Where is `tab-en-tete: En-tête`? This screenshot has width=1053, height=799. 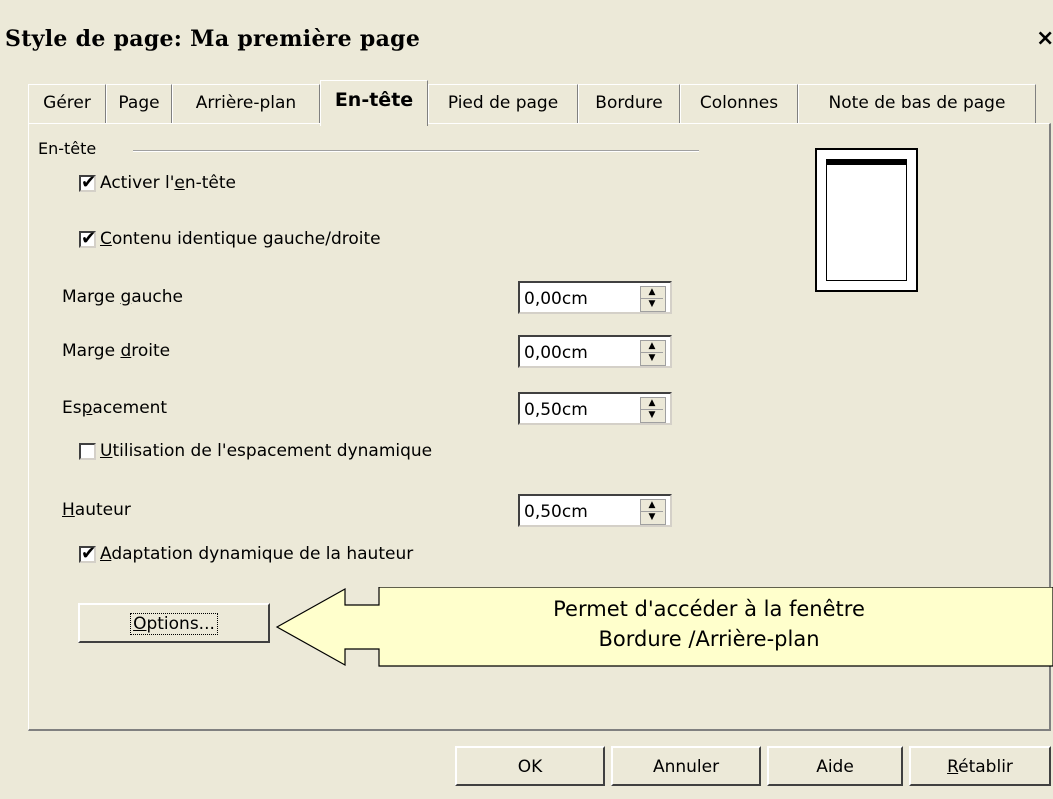
tab-en-tete: En-tête is located at coordinates (374, 103).